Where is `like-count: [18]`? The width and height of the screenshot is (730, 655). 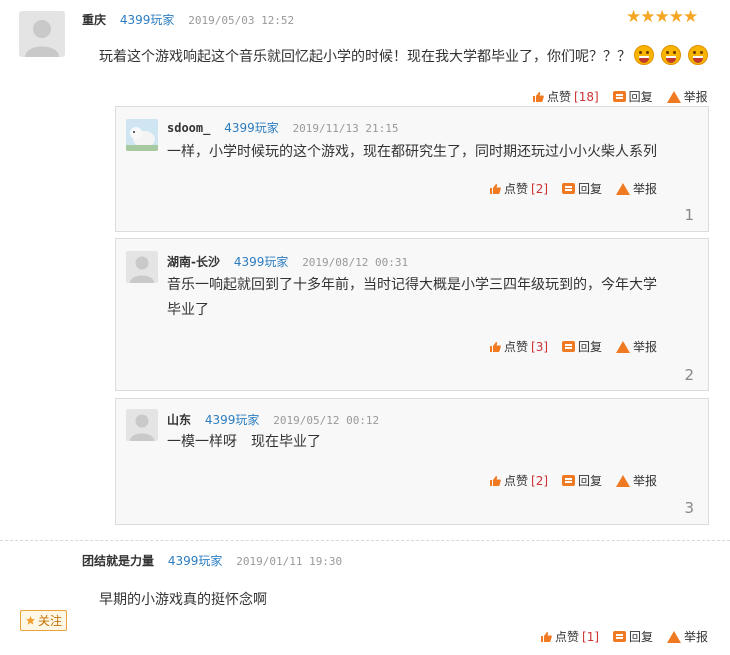
like-count: [18] is located at coordinates (586, 96).